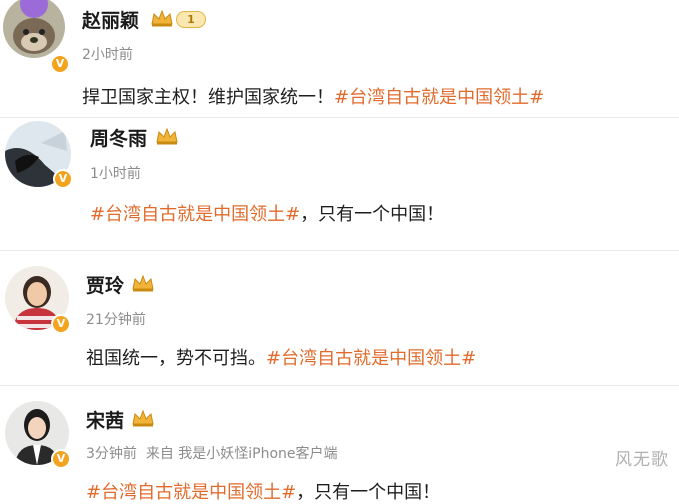 This screenshot has height=504, width=679. I want to click on username: 周冬雨, so click(118, 137).